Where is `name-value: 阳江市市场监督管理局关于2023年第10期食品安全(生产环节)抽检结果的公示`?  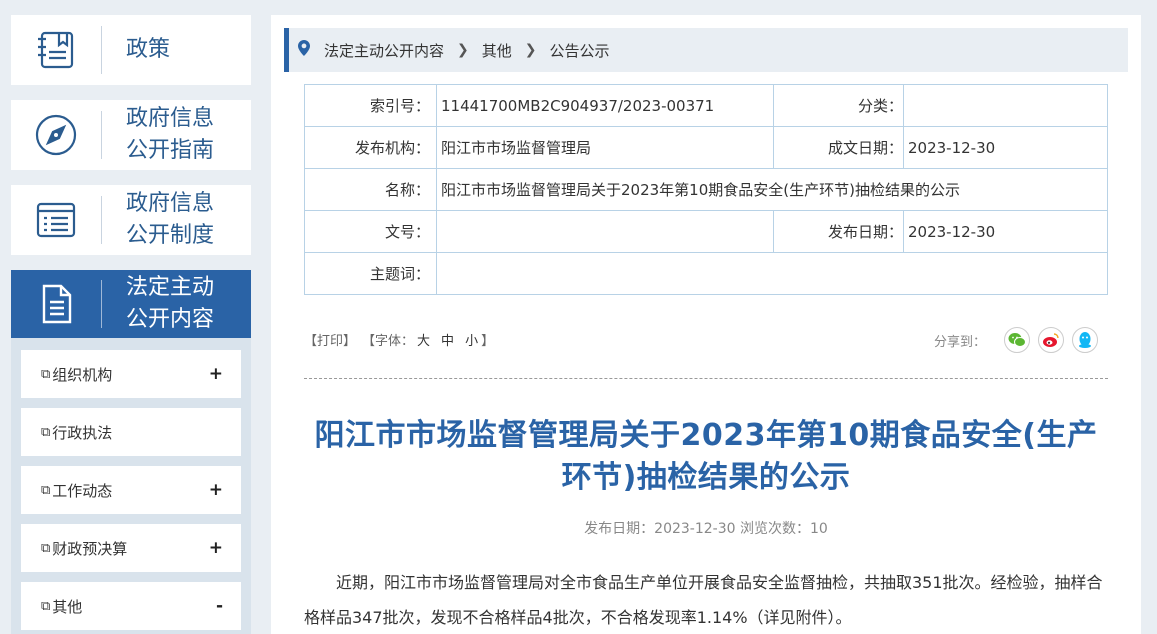 name-value: 阳江市市场监督管理局关于2023年第10期食品安全(生产环节)抽检结果的公示 is located at coordinates (772, 189).